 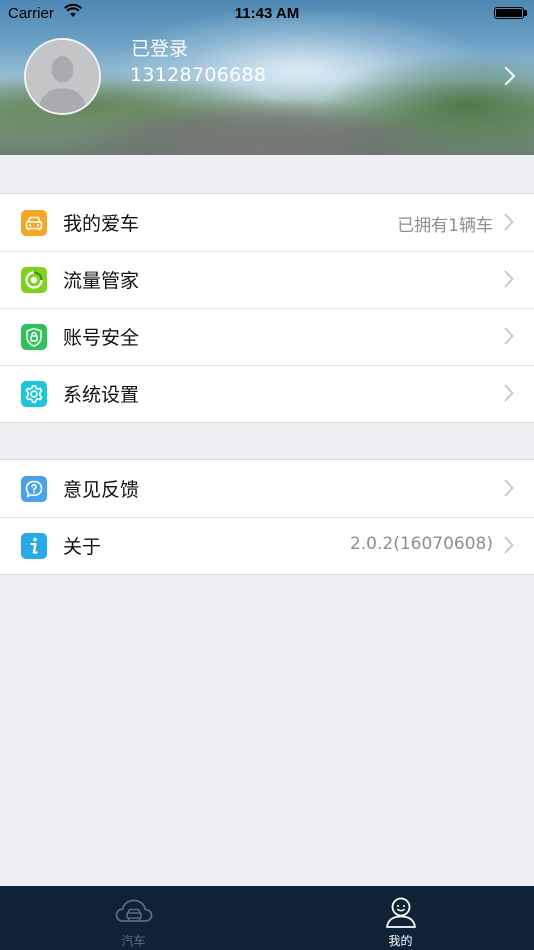 What do you see at coordinates (34, 280) in the screenshot?
I see `data-flow-icon` at bounding box center [34, 280].